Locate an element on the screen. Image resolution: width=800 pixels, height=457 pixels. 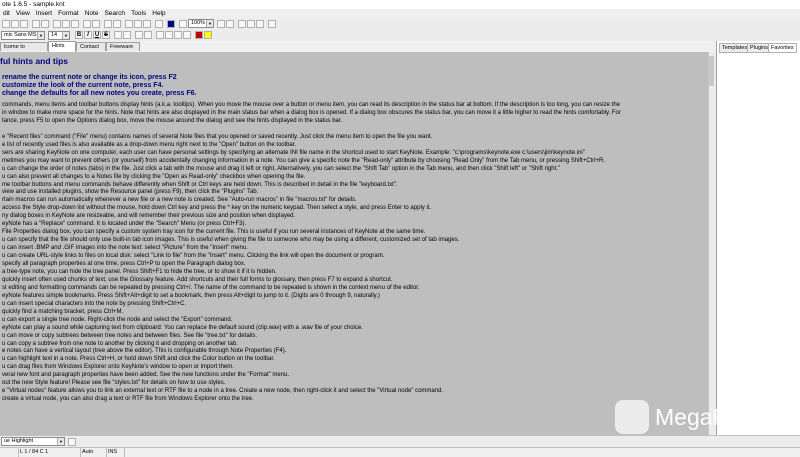
open-file-icon is located at coordinates (15, 24).